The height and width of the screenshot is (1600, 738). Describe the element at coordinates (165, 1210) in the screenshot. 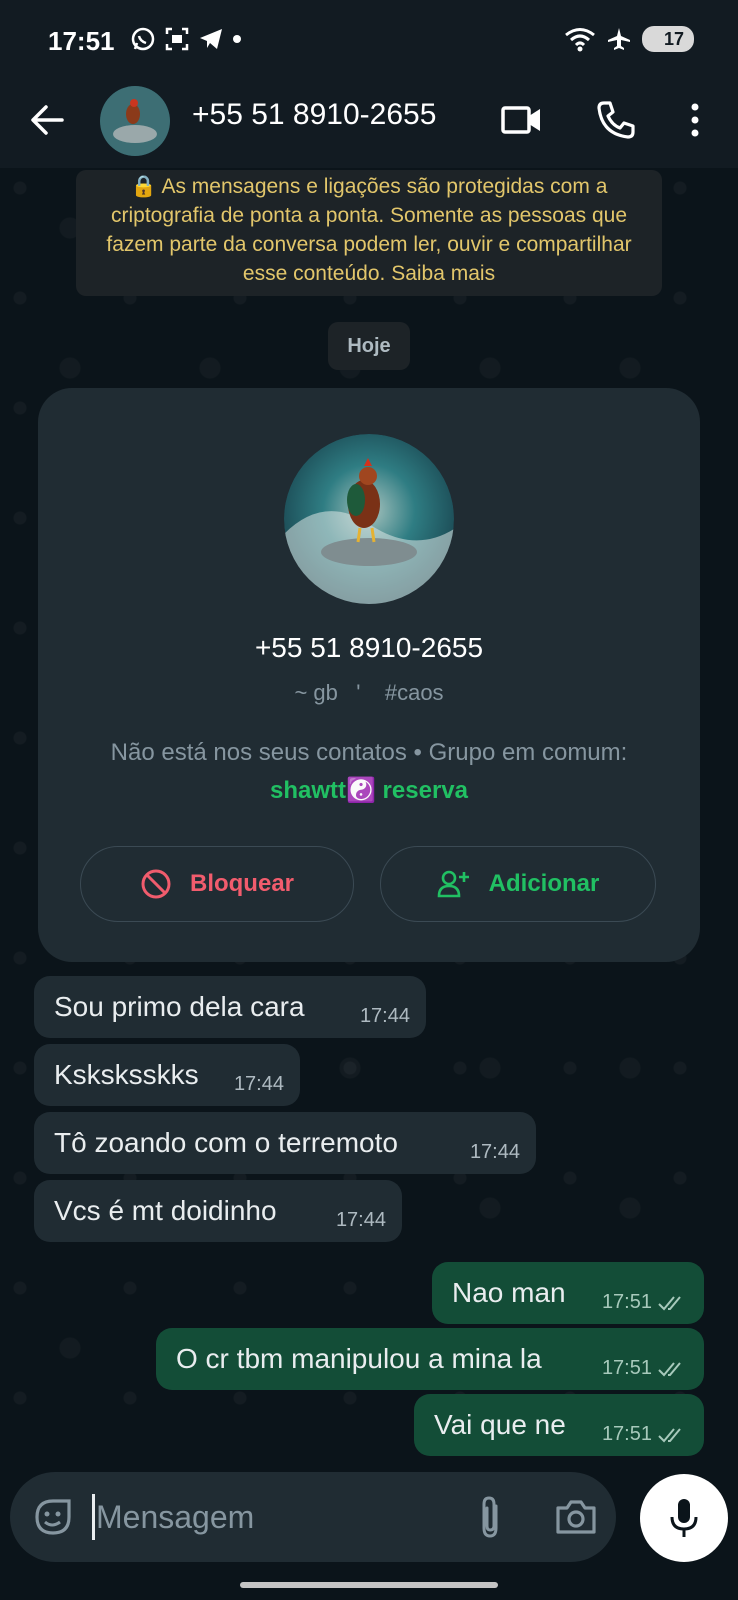

I see `message-text: Vcs é mt doidinho` at that location.